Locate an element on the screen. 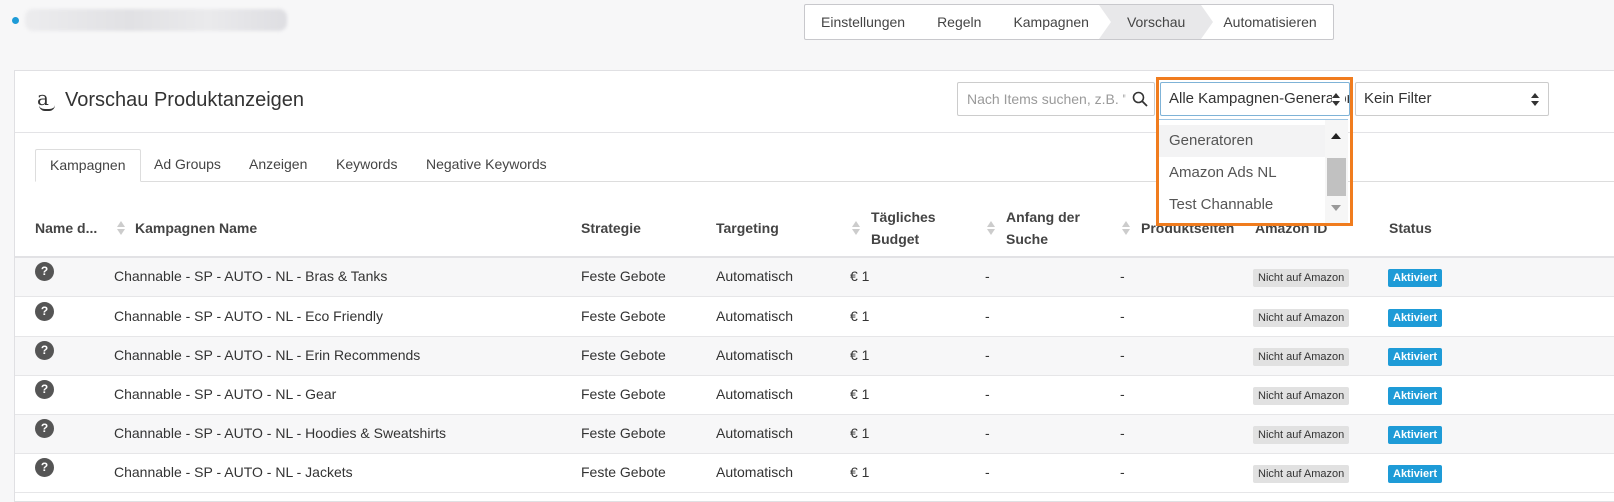 This screenshot has width=1614, height=502. scroll-down-icon is located at coordinates (1336, 208).